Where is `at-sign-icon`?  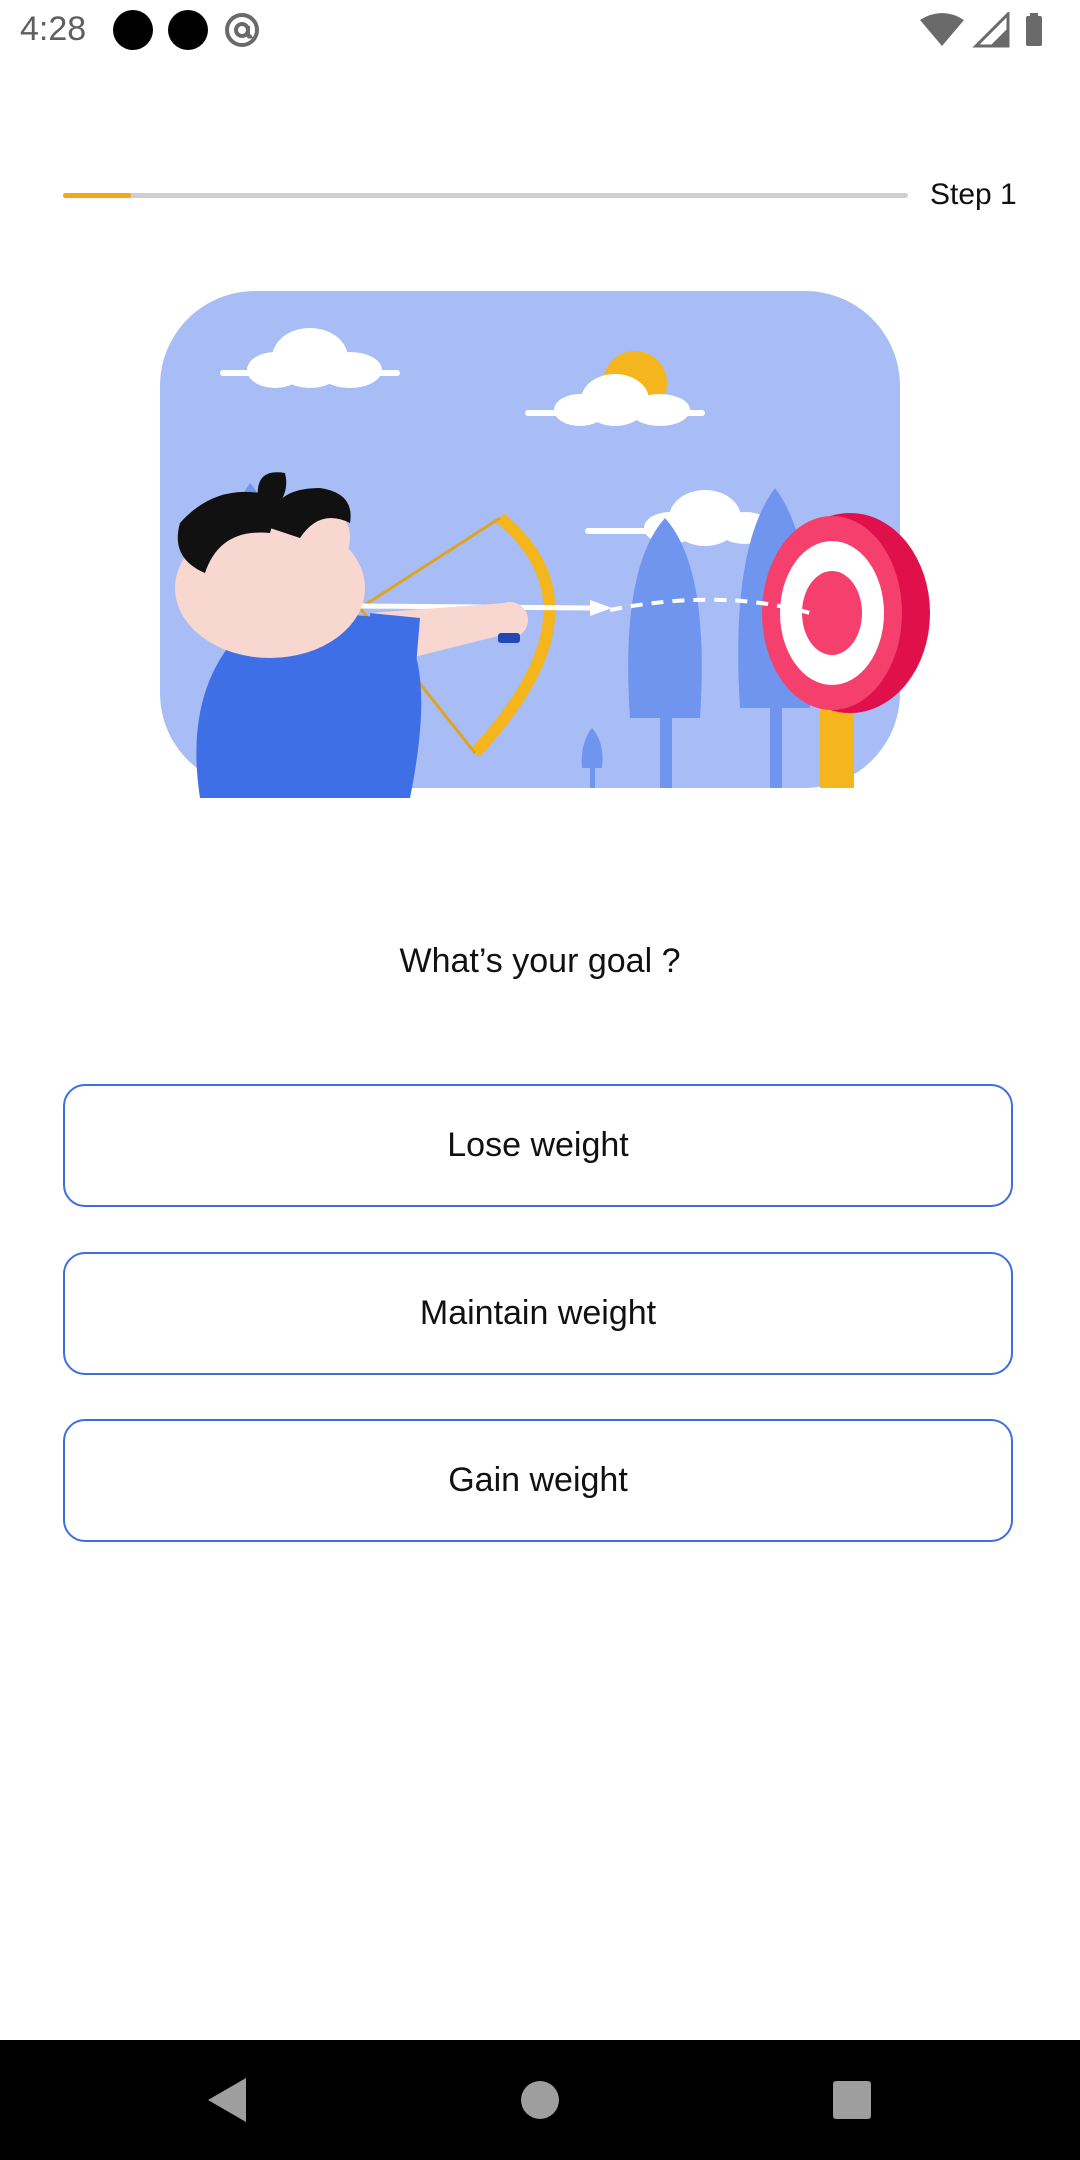
at-sign-icon is located at coordinates (242, 30).